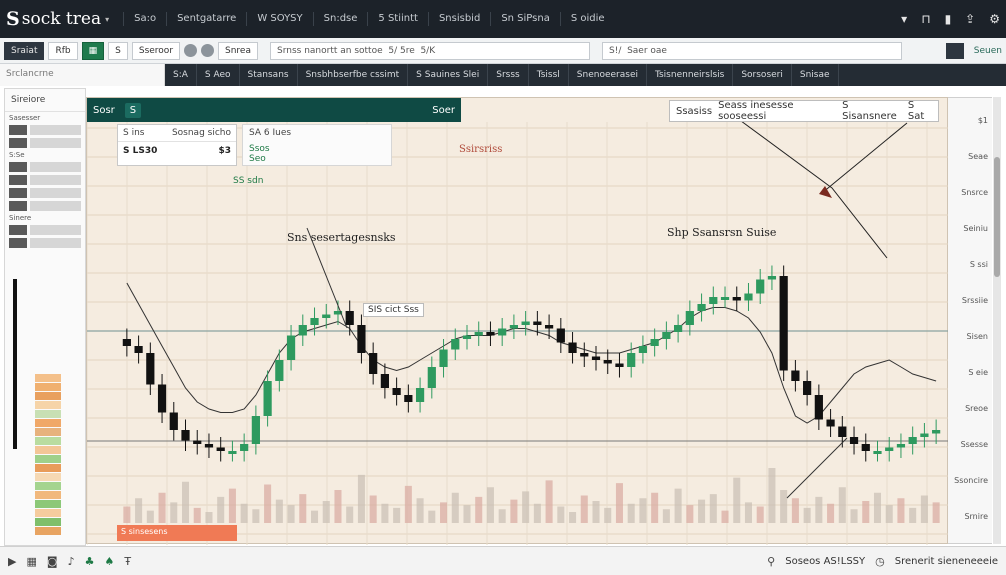 This screenshot has height=575, width=1006. Describe the element at coordinates (977, 336) in the screenshot. I see `price-tick: Sisen` at that location.